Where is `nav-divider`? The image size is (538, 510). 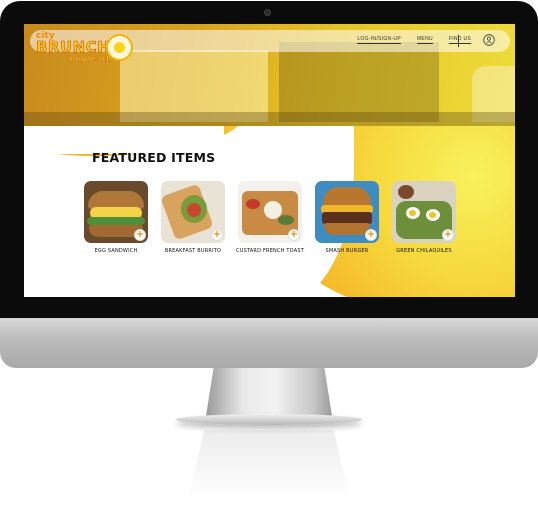 nav-divider is located at coordinates (458, 41).